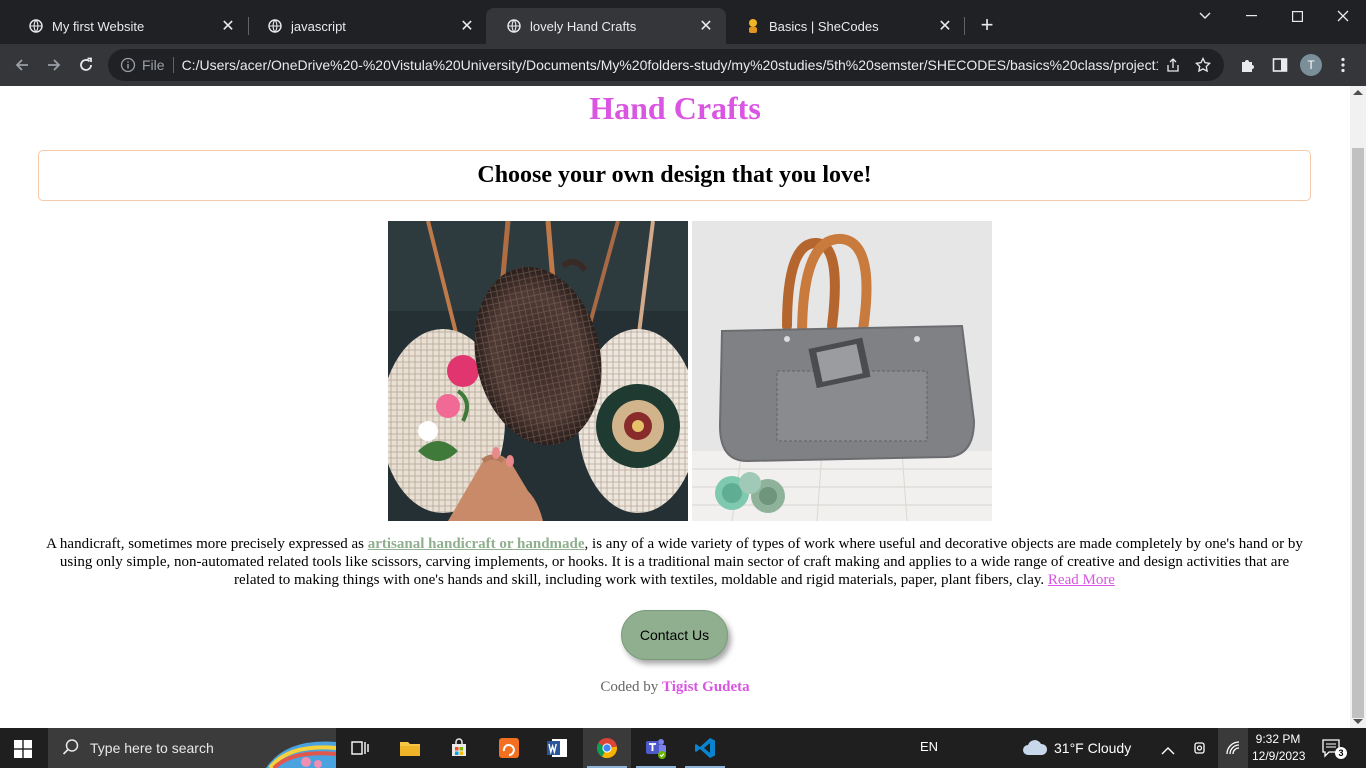 Image resolution: width=1366 pixels, height=768 pixels. Describe the element at coordinates (1358, 92) in the screenshot. I see `scroll-up-arrow-icon` at that location.